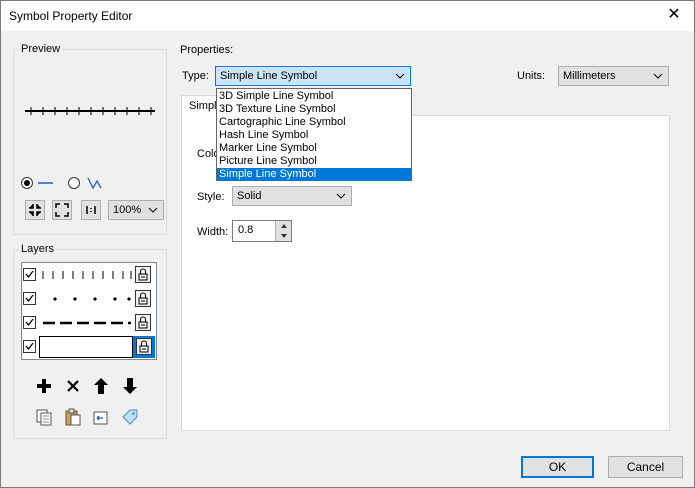  What do you see at coordinates (71, 16) in the screenshot?
I see `window-title: Symbol Property Editor` at bounding box center [71, 16].